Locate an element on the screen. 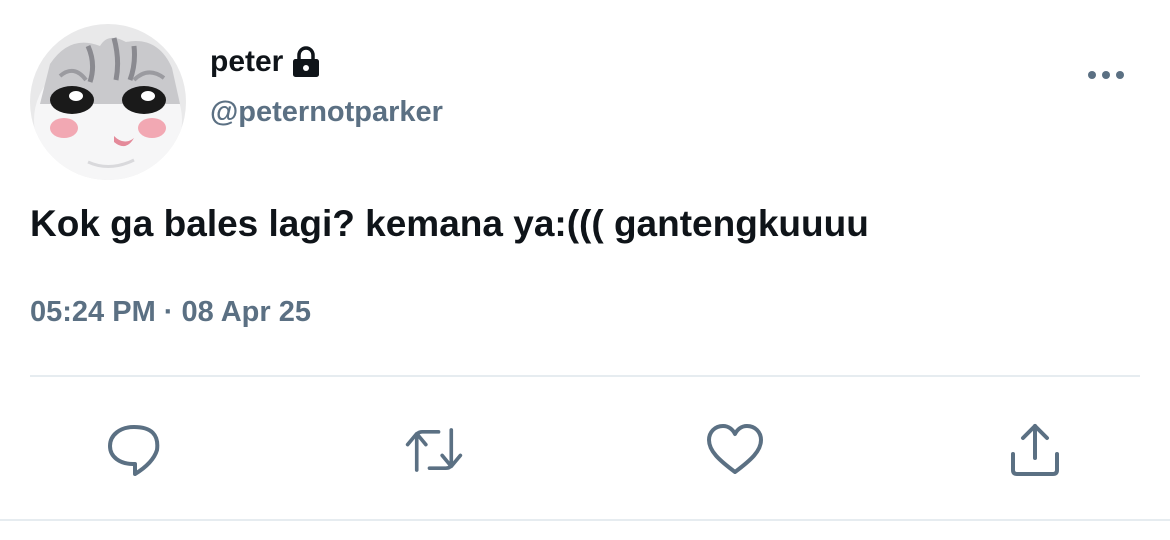  share-button is located at coordinates (1035, 450).